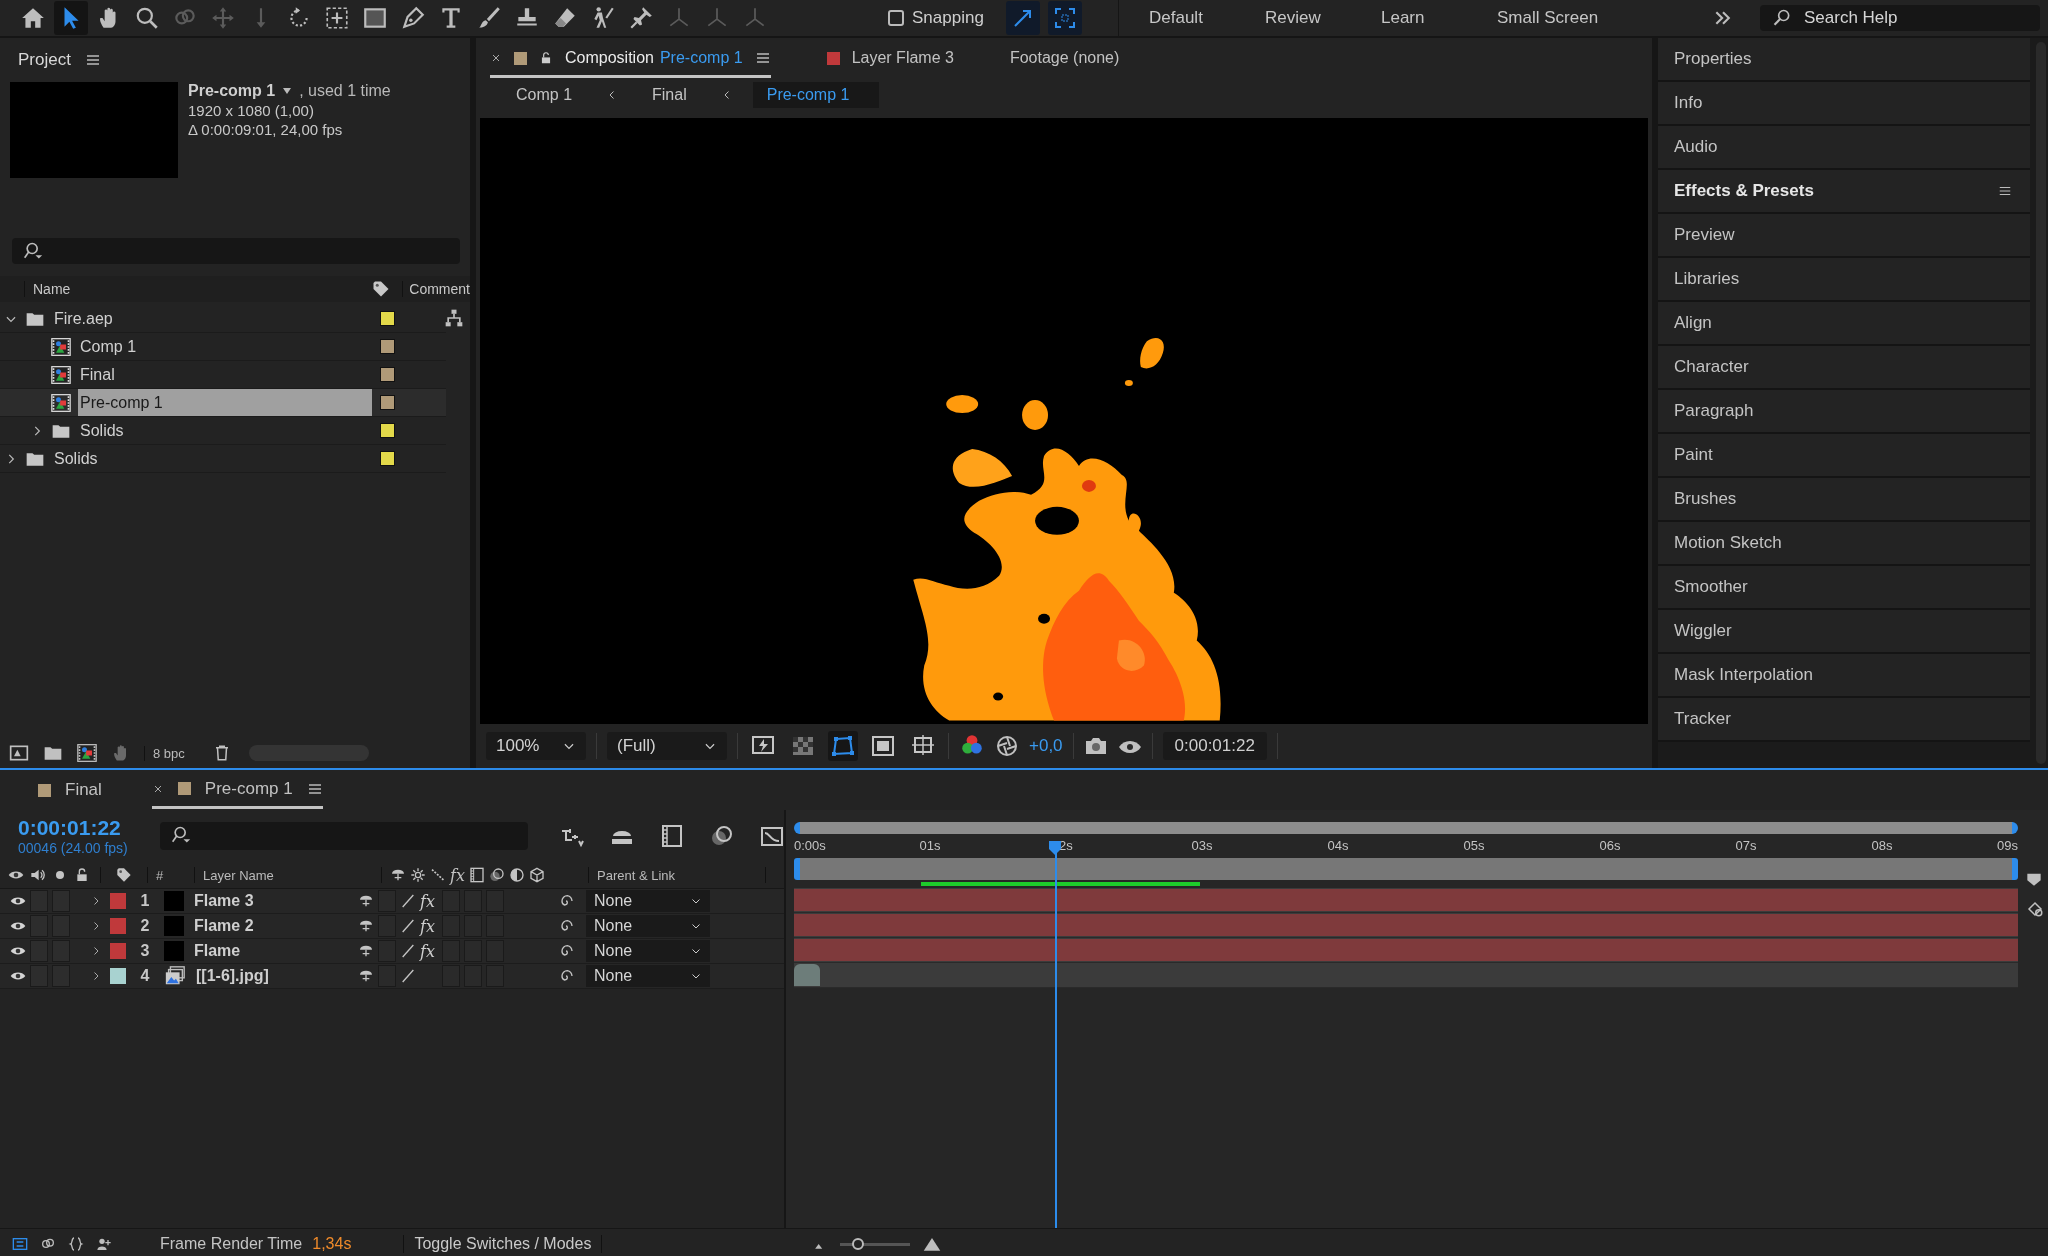  What do you see at coordinates (224, 926) in the screenshot?
I see `layer-name: Flame 2` at bounding box center [224, 926].